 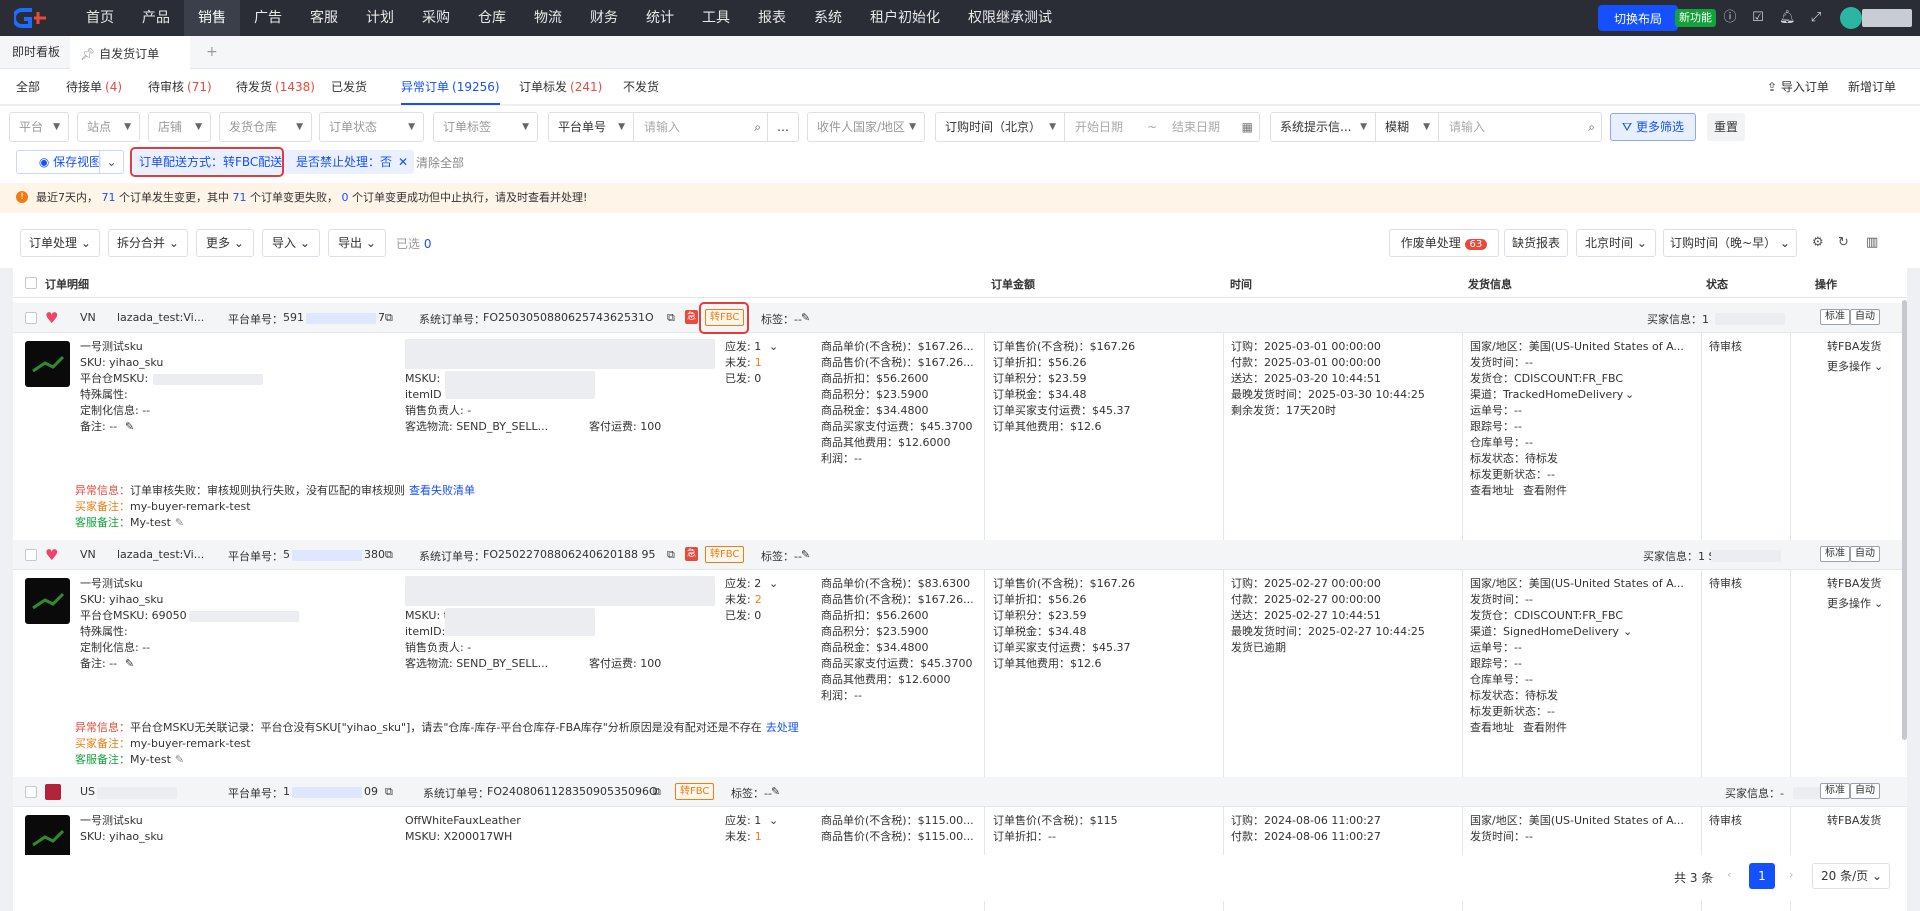 I want to click on new-order-button: 新增订单, so click(x=1872, y=87).